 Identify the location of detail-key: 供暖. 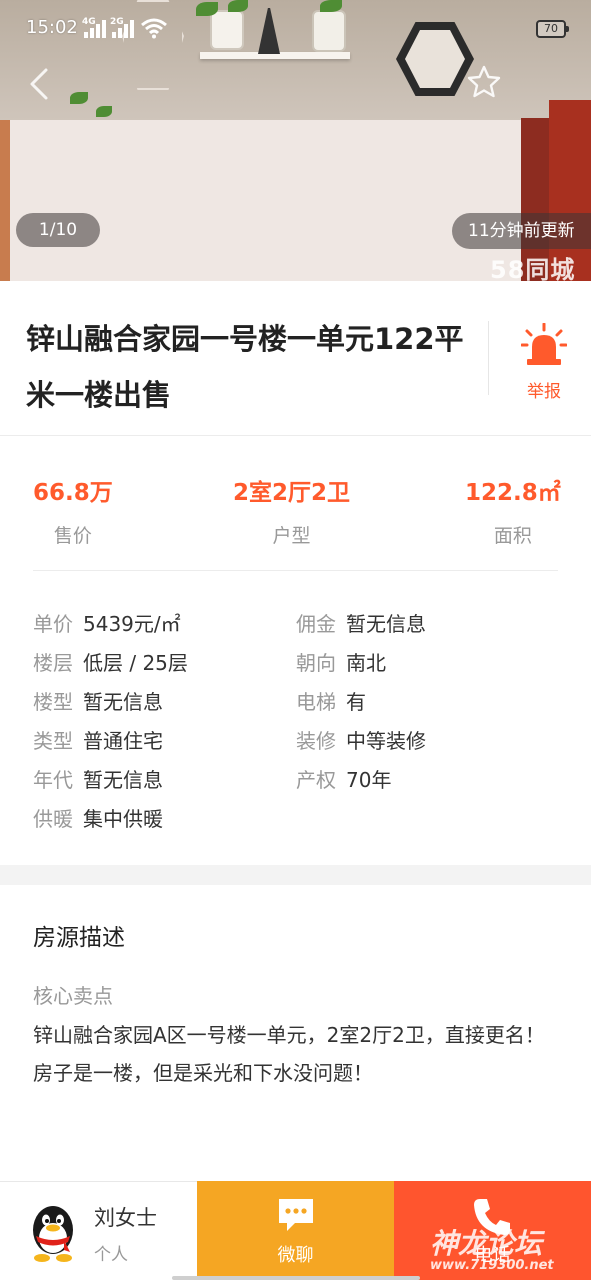
(53, 819).